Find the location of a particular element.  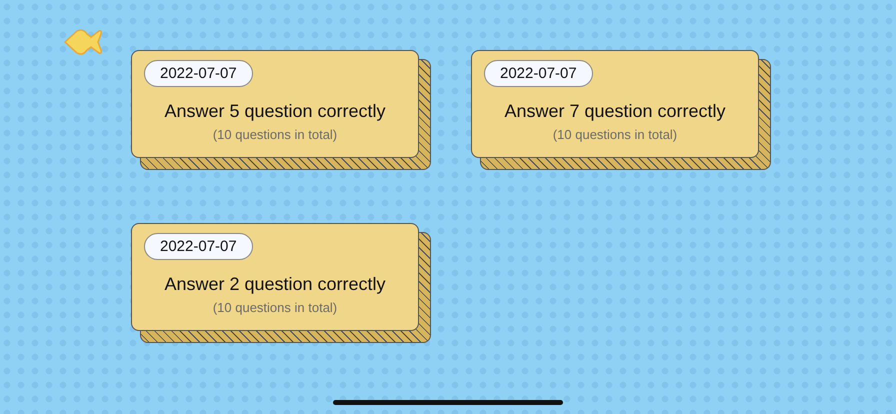

task-card: 2022-07-07 Answer 2 question correctly (10 questions in total) is located at coordinates (275, 277).